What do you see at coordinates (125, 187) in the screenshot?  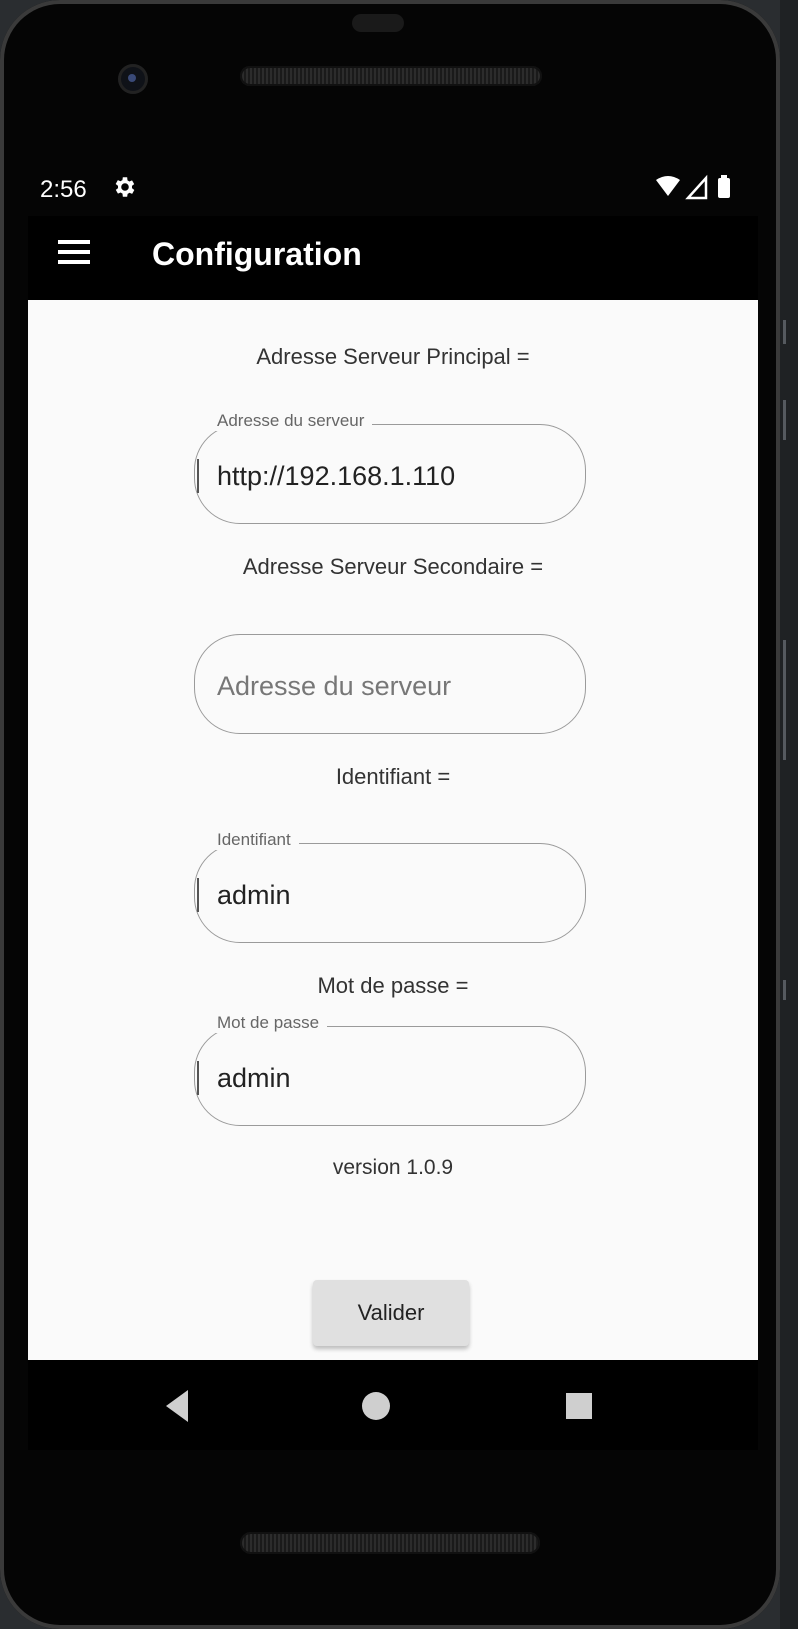 I see `settings-icon` at bounding box center [125, 187].